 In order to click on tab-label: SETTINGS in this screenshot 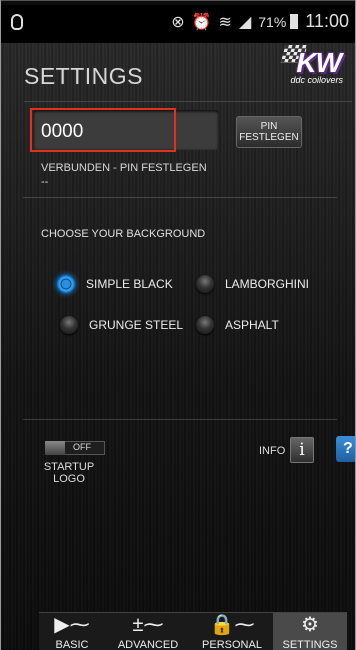, I will do `click(310, 644)`.